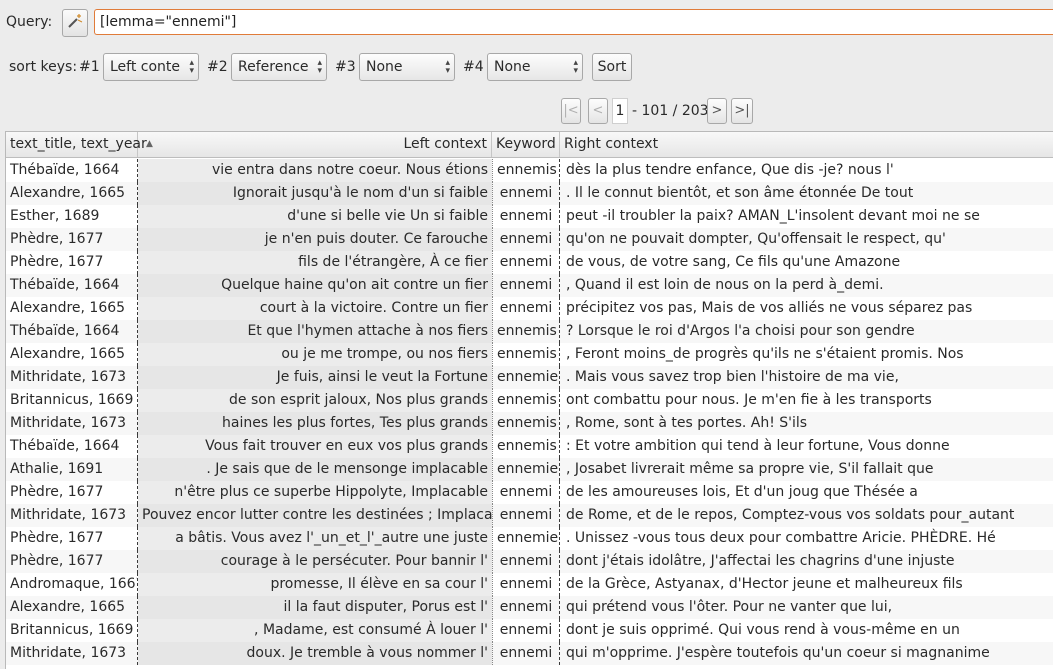 Image resolution: width=1053 pixels, height=669 pixels. Describe the element at coordinates (620, 111) in the screenshot. I see `page-number-field: 1` at that location.